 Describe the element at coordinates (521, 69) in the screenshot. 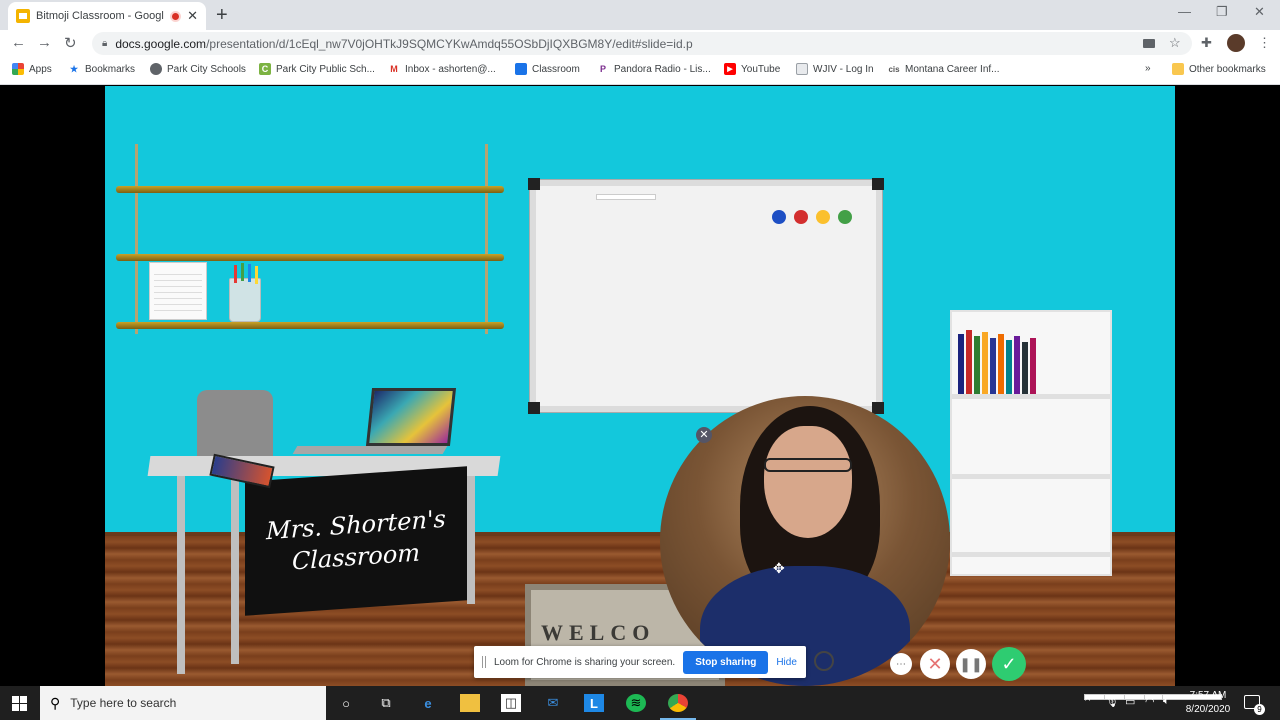

I see `classroom-icon` at that location.